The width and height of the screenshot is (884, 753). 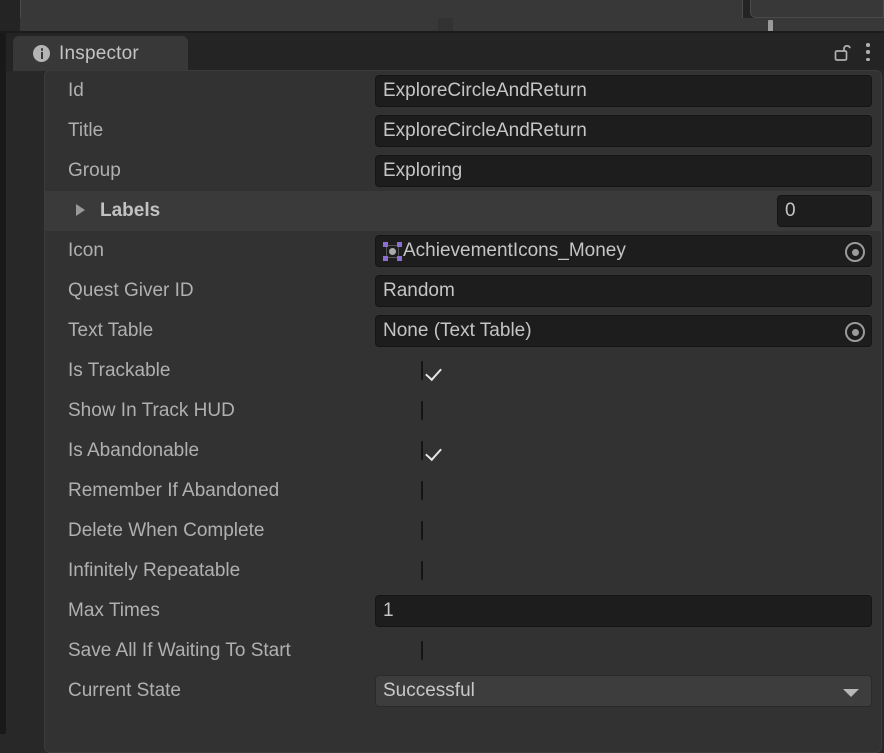 I want to click on property-label: Is Abandonable, so click(x=134, y=450).